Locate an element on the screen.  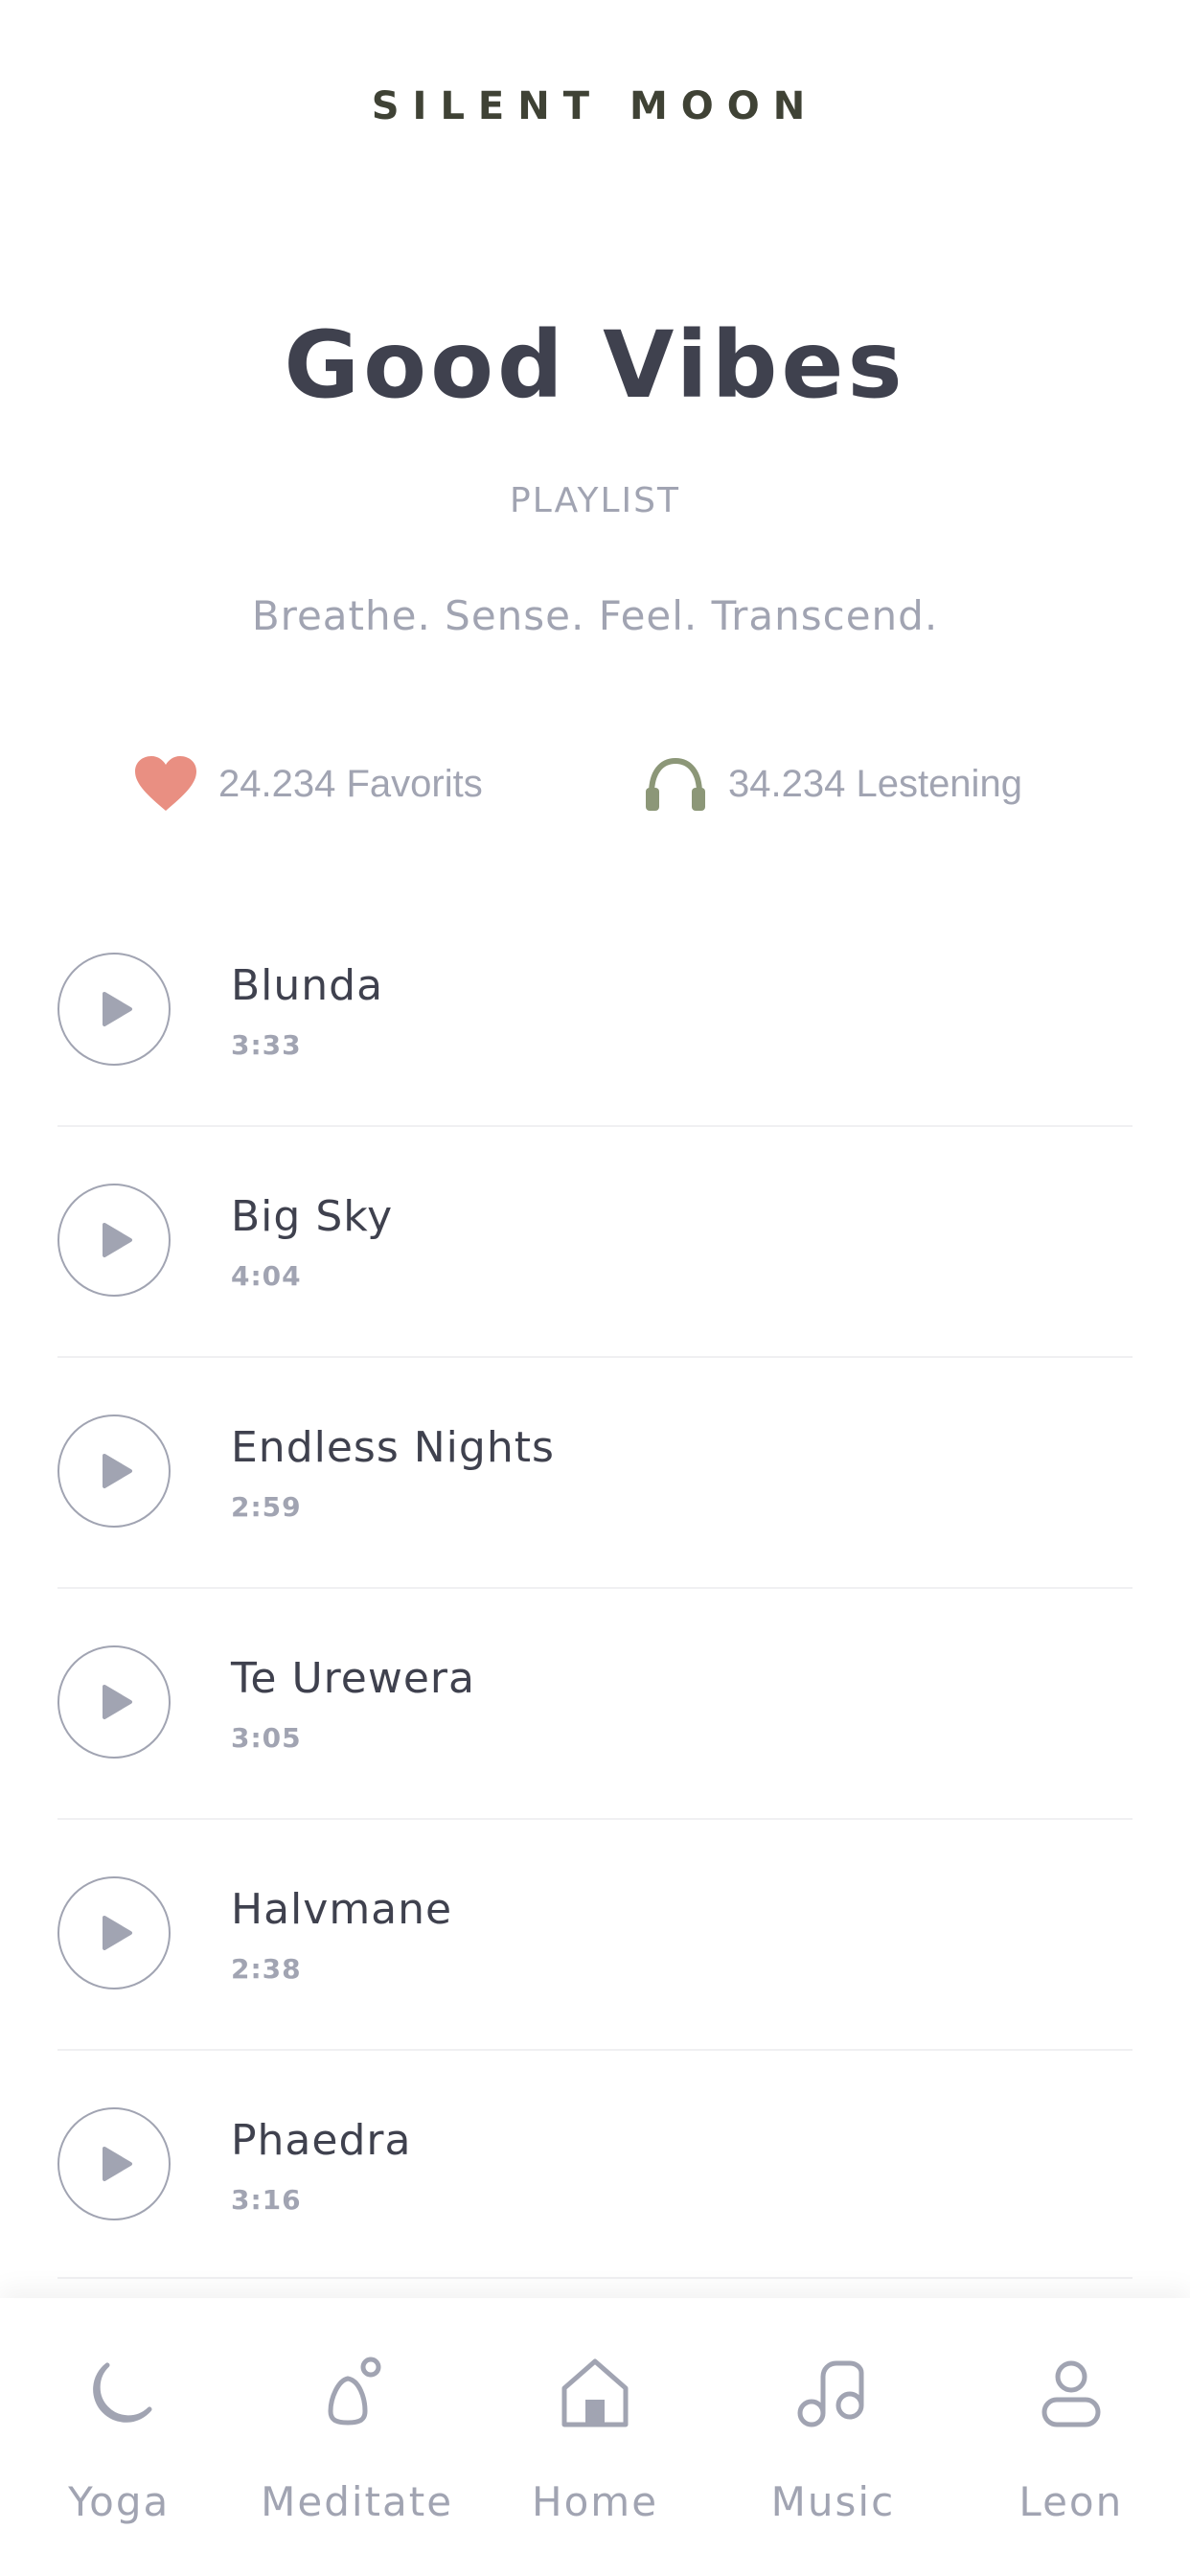
tab-label: Home is located at coordinates (595, 2501).